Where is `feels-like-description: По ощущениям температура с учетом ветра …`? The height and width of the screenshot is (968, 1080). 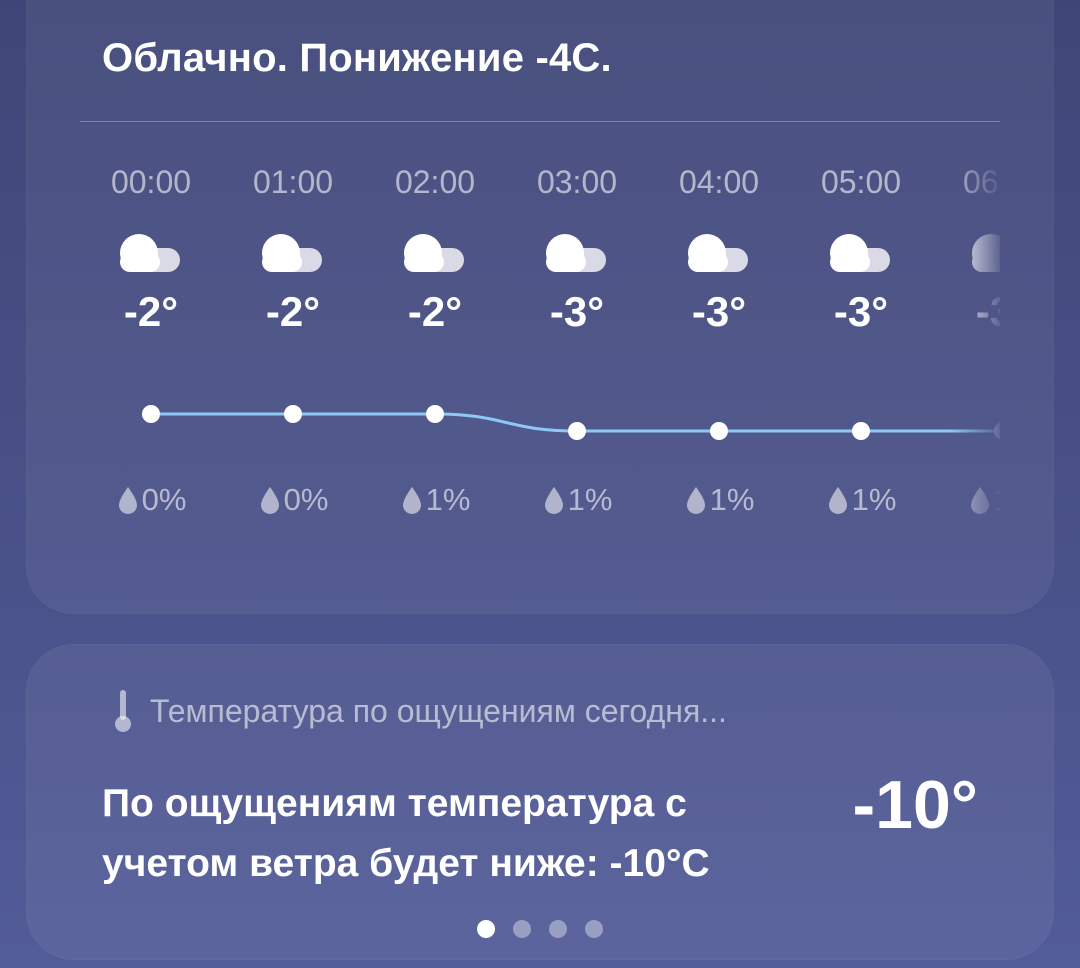 feels-like-description: По ощущениям температура с учетом ветра … is located at coordinates (406, 833).